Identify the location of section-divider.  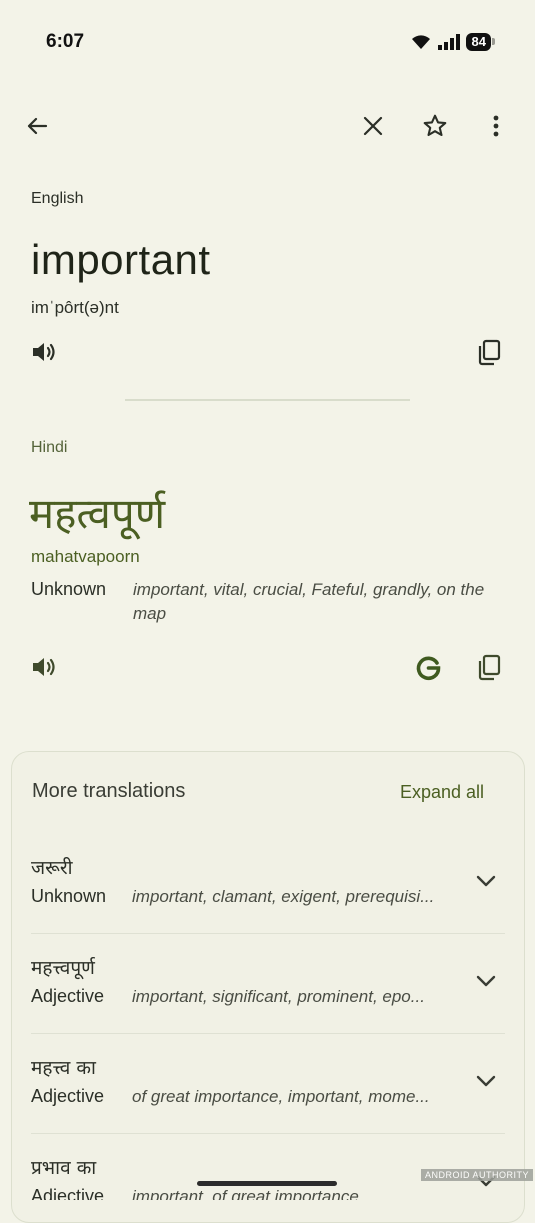
(267, 400).